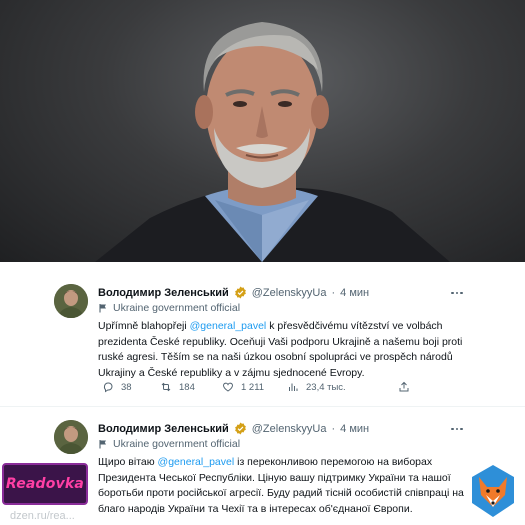 The height and width of the screenshot is (525, 525). Describe the element at coordinates (144, 326) in the screenshot. I see `tweet-text-start: Upřímně blahopřeji` at that location.